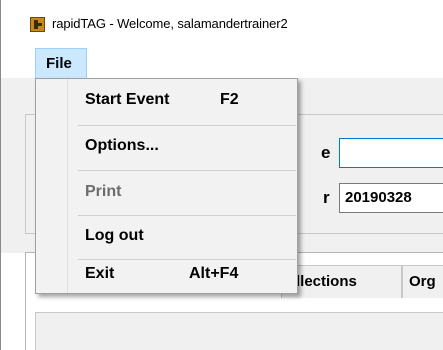 This screenshot has height=350, width=443. Describe the element at coordinates (127, 99) in the screenshot. I see `menu-item-label: Start Event` at that location.